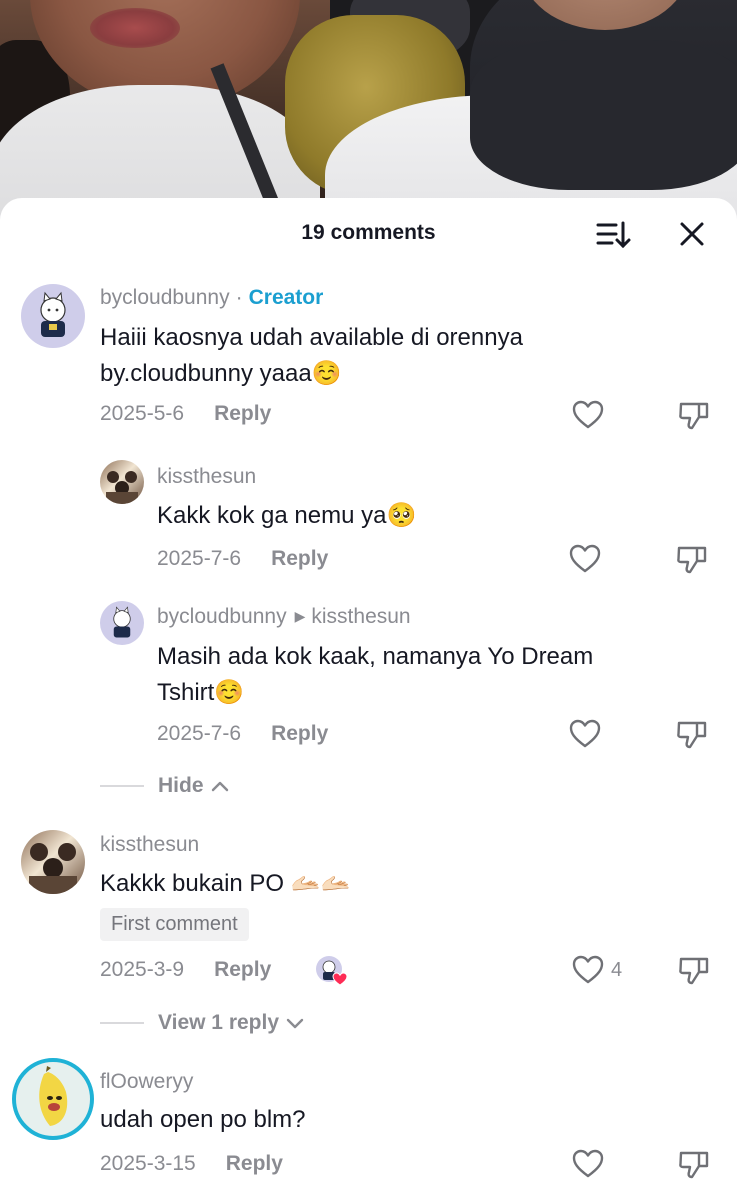 The width and height of the screenshot is (737, 1200). What do you see at coordinates (613, 235) in the screenshot?
I see `sort-icon` at bounding box center [613, 235].